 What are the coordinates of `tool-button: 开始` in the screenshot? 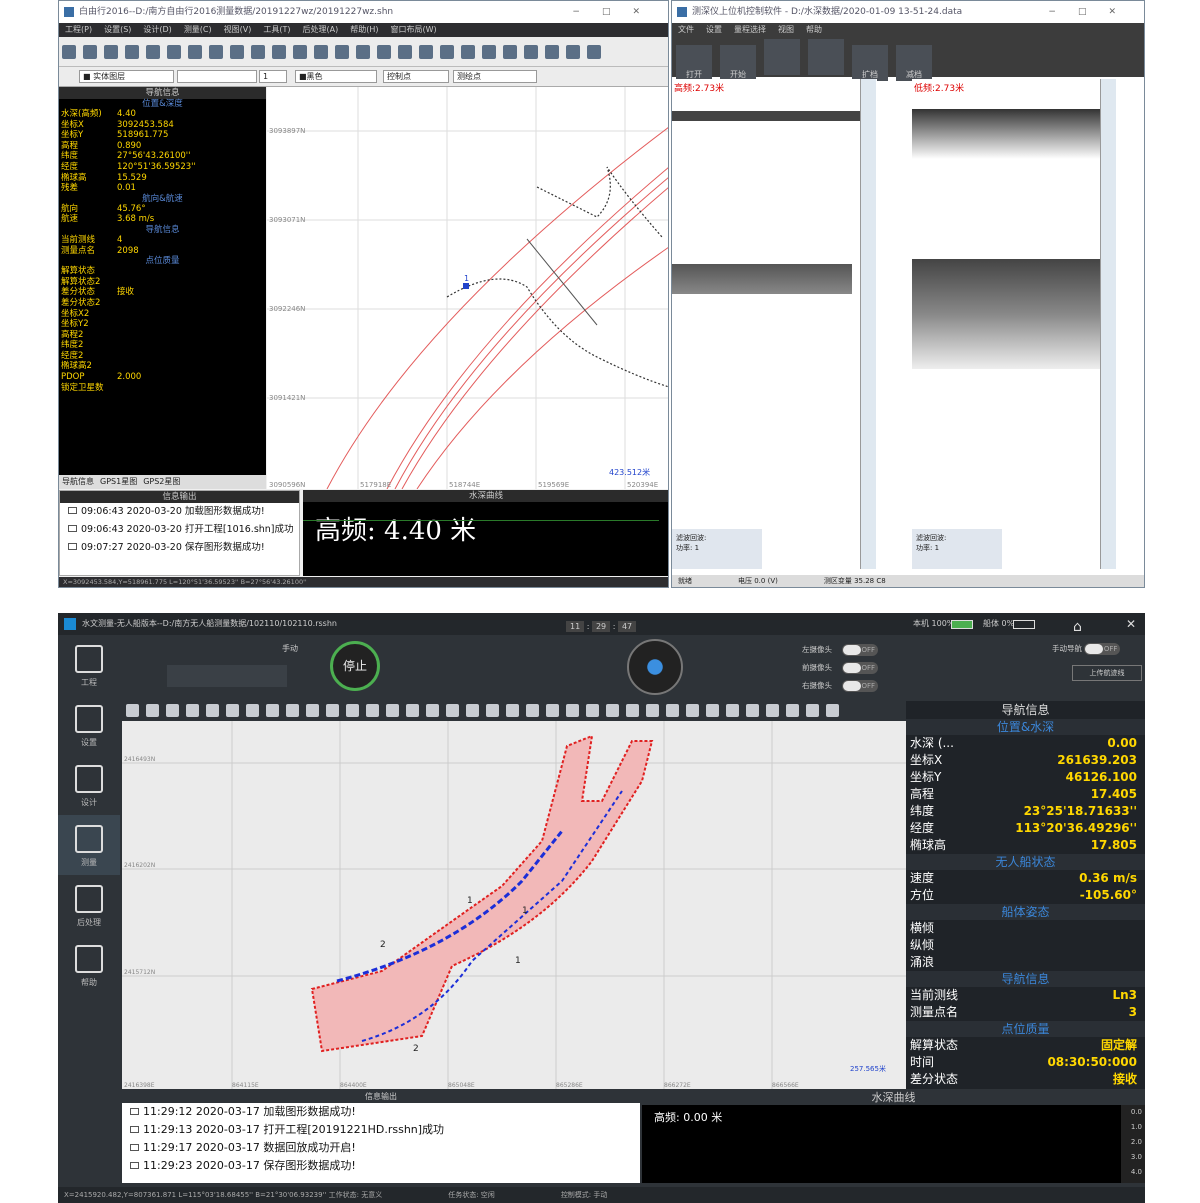 It's located at (738, 63).